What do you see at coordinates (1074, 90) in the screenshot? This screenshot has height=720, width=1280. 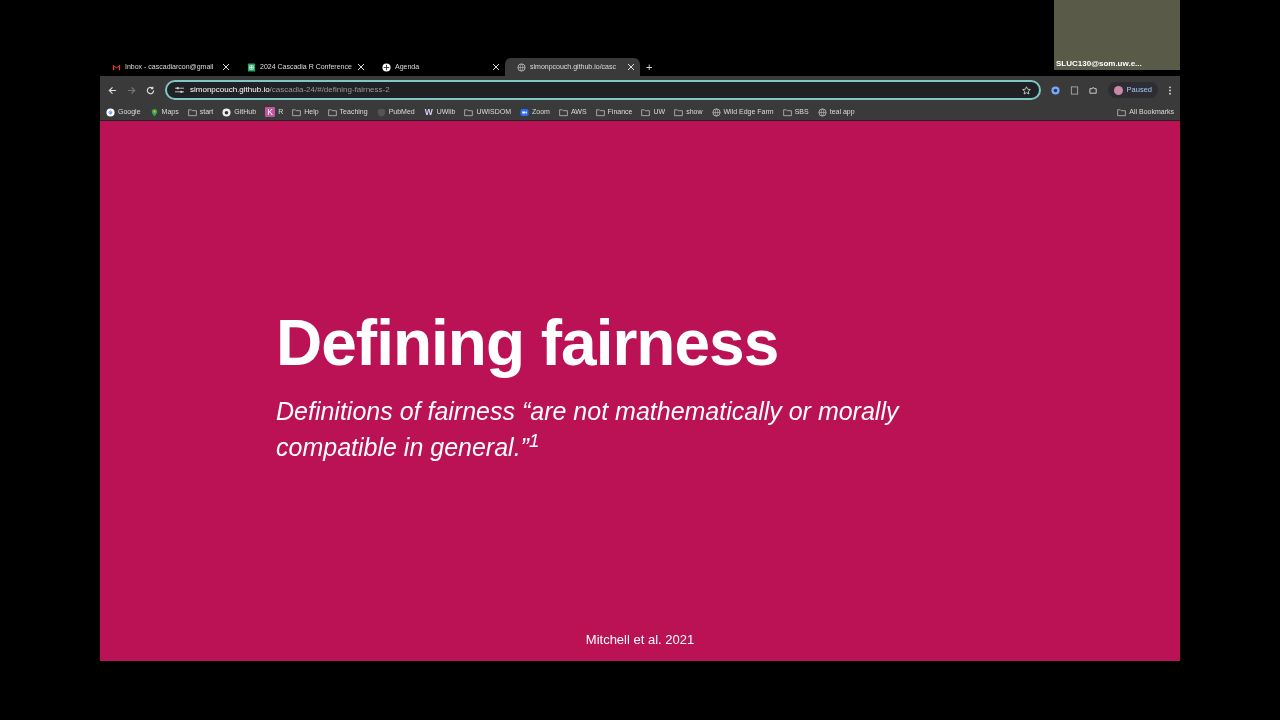 I see `page-icon` at bounding box center [1074, 90].